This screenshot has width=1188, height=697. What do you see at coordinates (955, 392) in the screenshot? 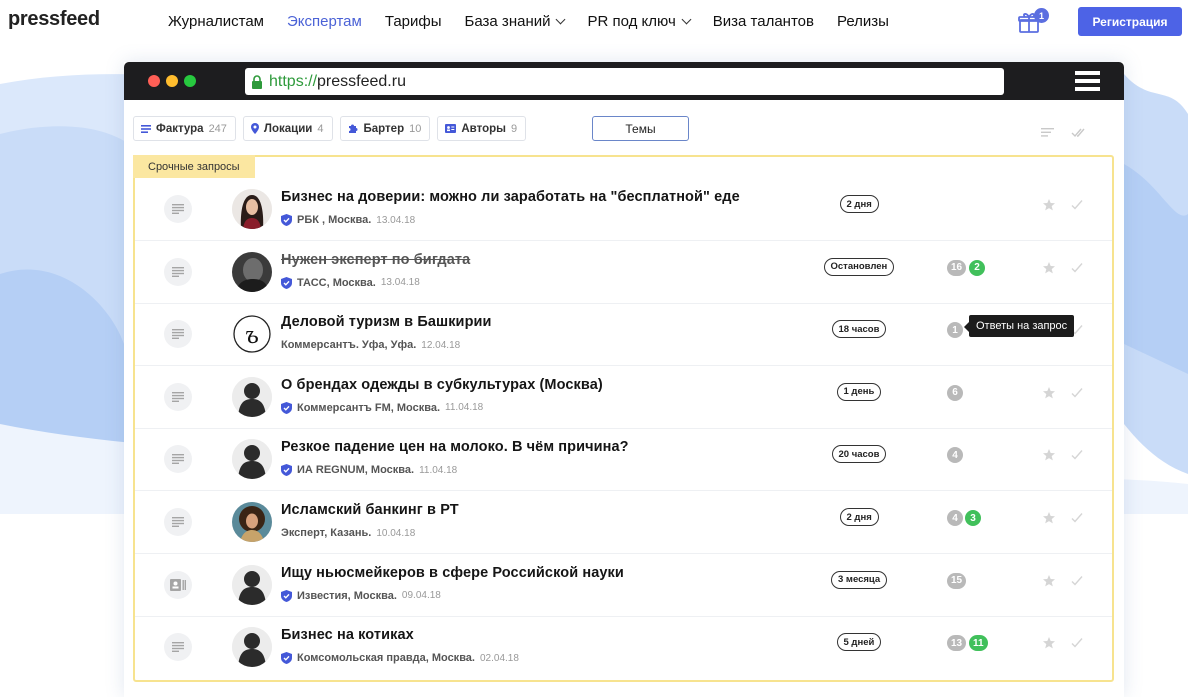
I see `answers-count: 6` at bounding box center [955, 392].